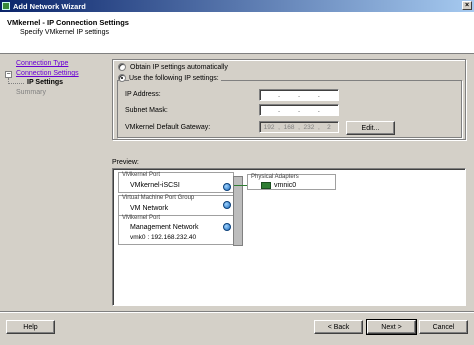  I want to click on step-connection-settings: Connection Settings, so click(47, 73).